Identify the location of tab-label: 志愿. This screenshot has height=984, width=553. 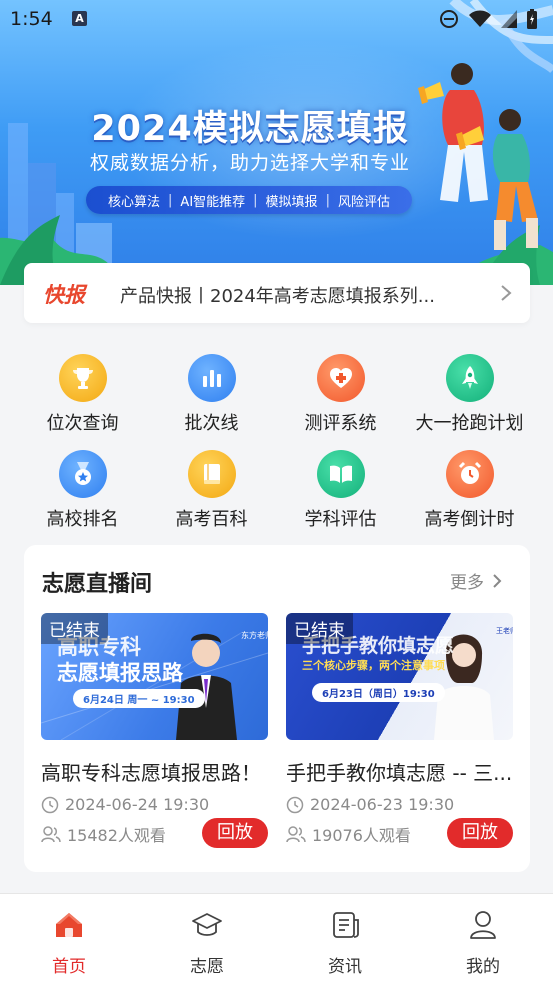
(207, 967).